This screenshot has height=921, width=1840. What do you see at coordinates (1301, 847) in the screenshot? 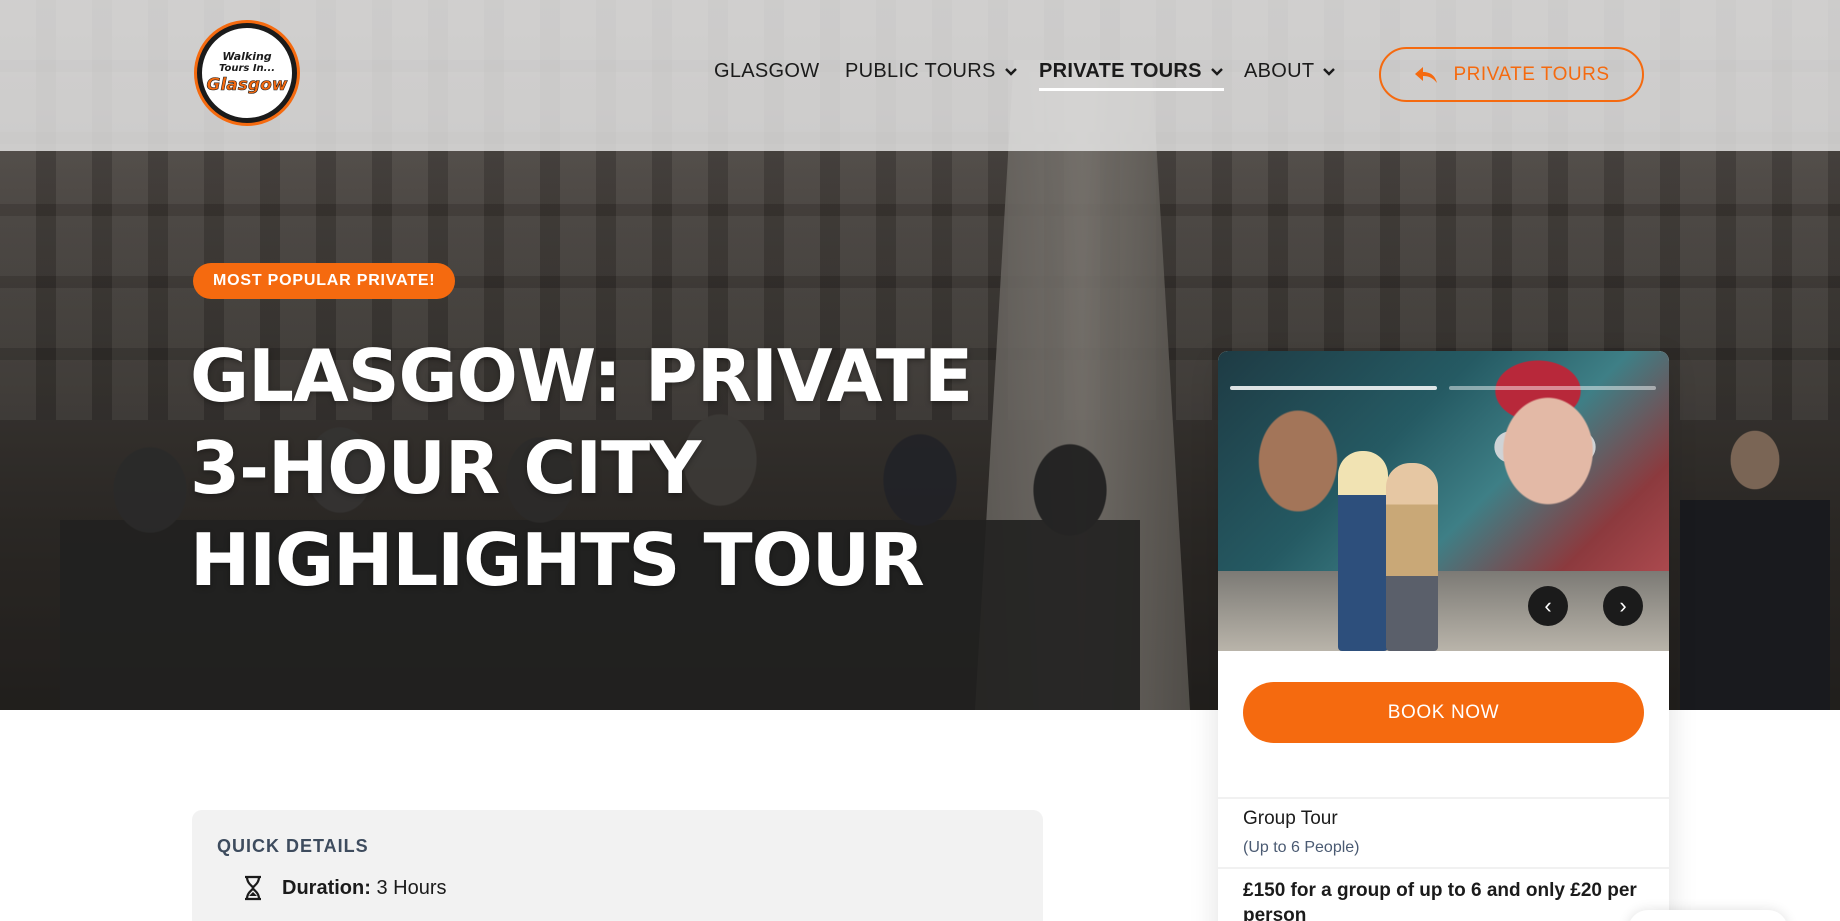
I see `group-tour-capacity: (Up to 6 People)` at bounding box center [1301, 847].